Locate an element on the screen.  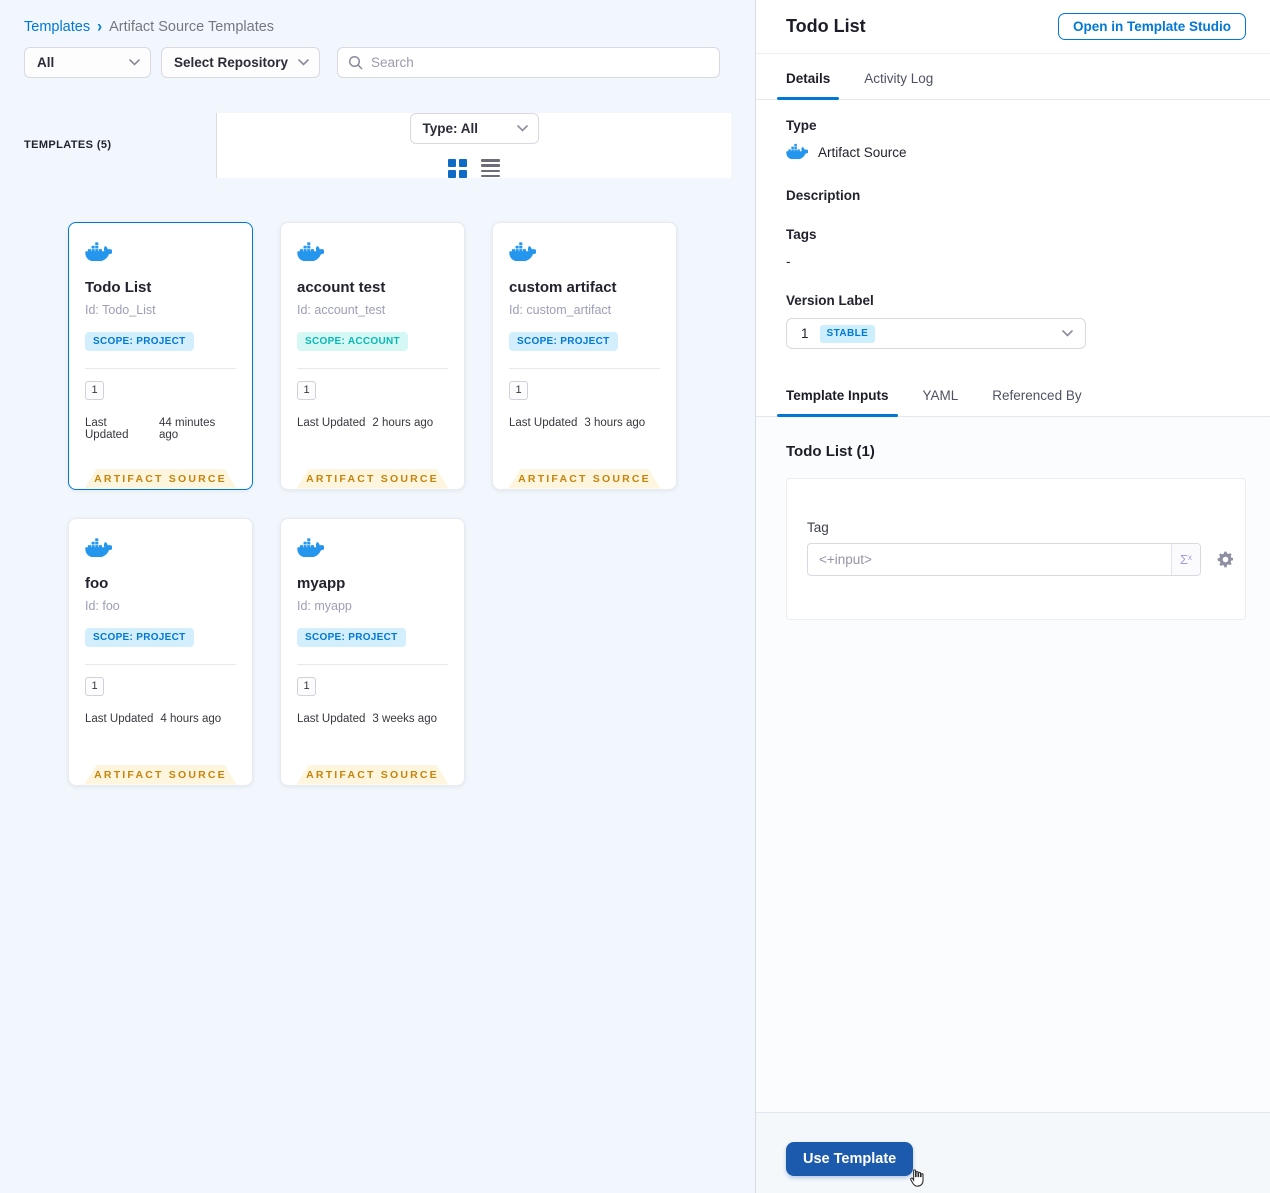
type-filter-dropdown: Type: All is located at coordinates (474, 128).